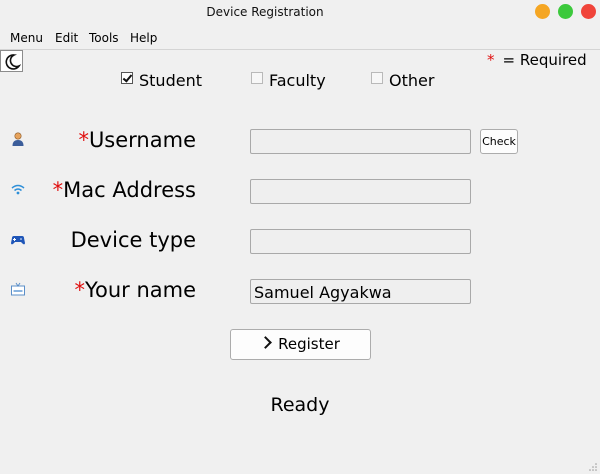 The width and height of the screenshot is (600, 474). I want to click on menu-item-tools: Tools, so click(104, 38).